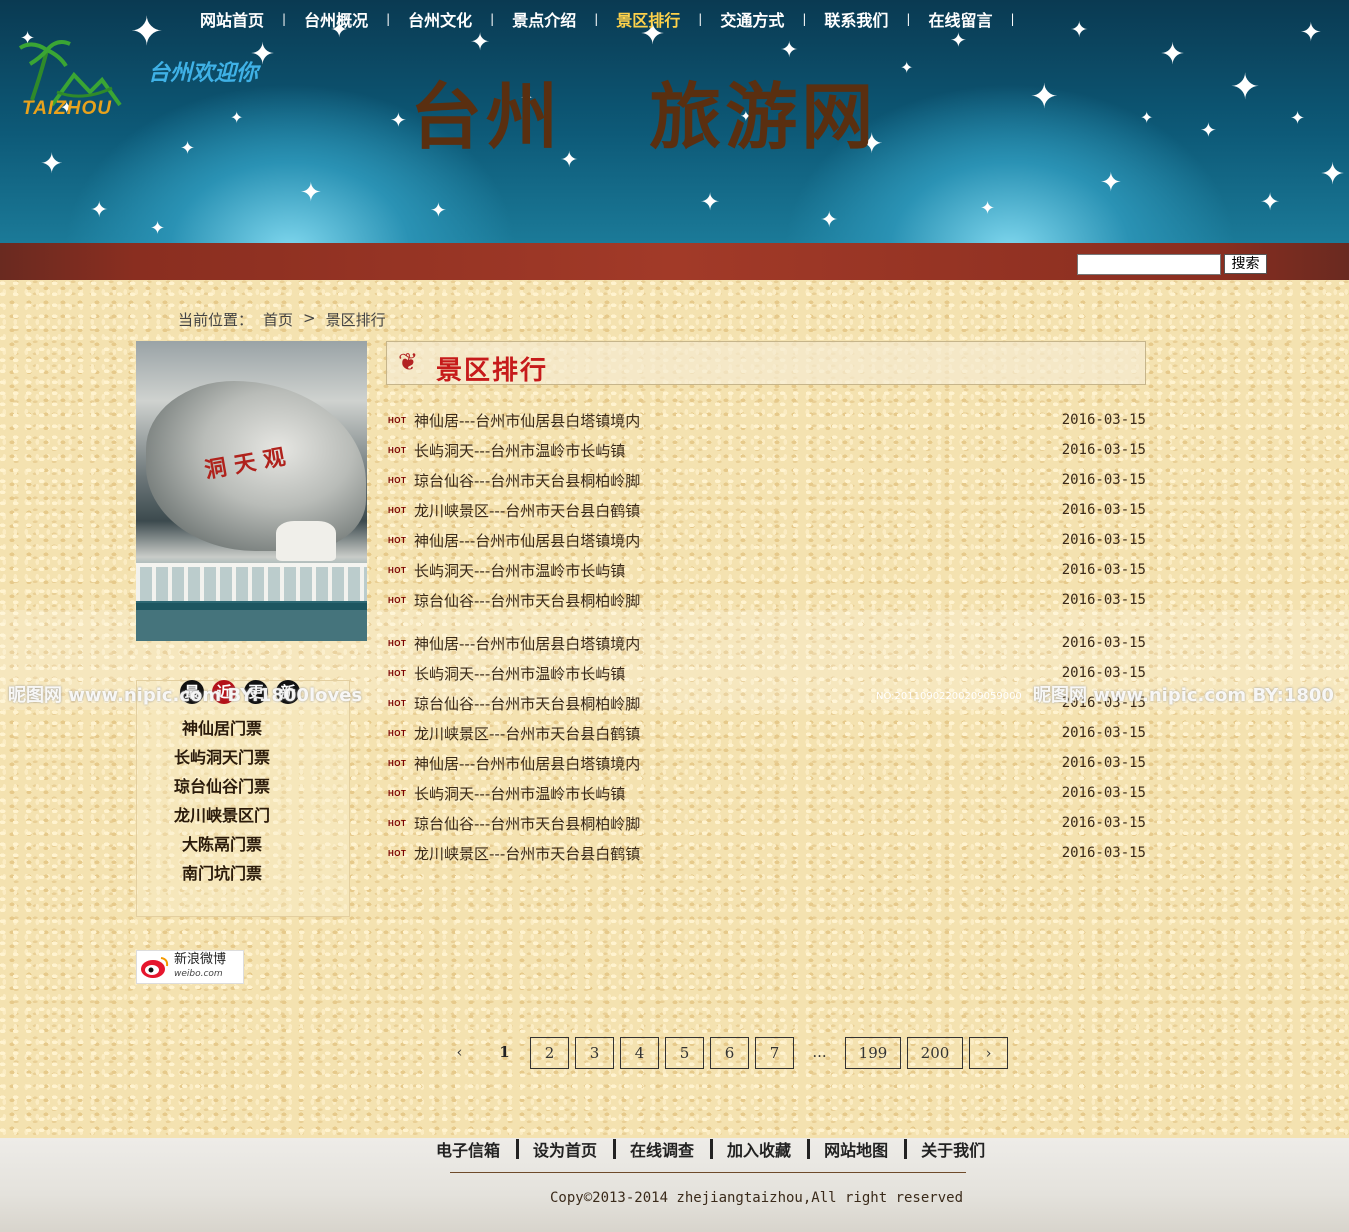 The image size is (1349, 1232). What do you see at coordinates (190, 967) in the screenshot?
I see `weibo-button: 新浪微博 weibo.com` at bounding box center [190, 967].